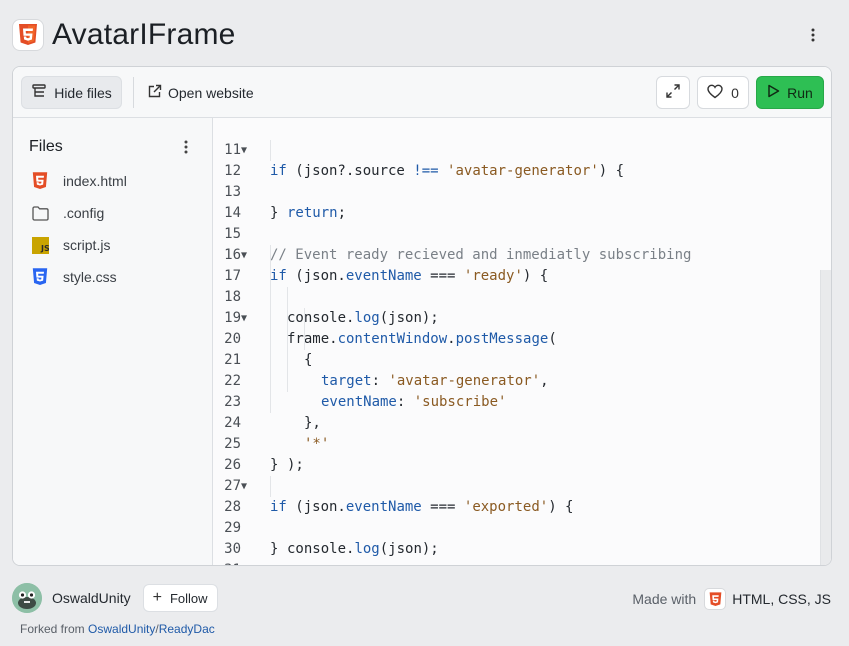  What do you see at coordinates (781, 599) in the screenshot?
I see `made-with-languages: HTML, CSS, JS` at bounding box center [781, 599].